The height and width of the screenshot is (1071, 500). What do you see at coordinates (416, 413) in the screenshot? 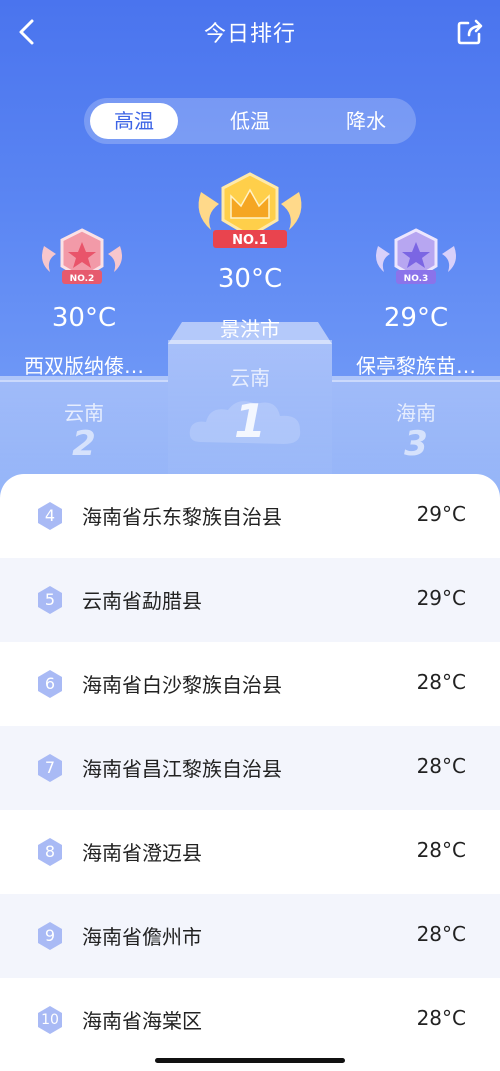
I see `third-province: 海南` at bounding box center [416, 413].